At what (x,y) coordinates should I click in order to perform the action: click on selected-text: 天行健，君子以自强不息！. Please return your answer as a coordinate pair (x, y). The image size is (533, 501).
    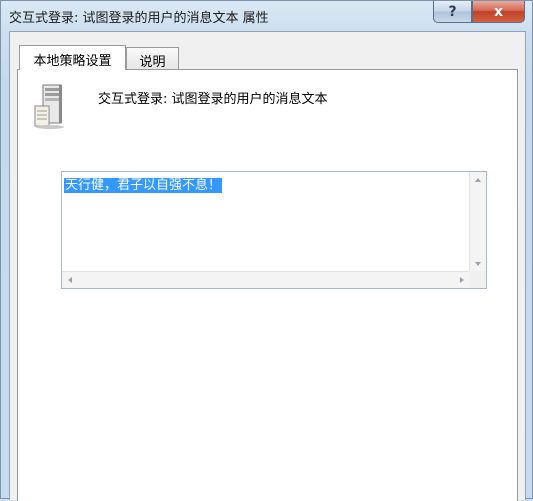
    Looking at the image, I should click on (143, 185).